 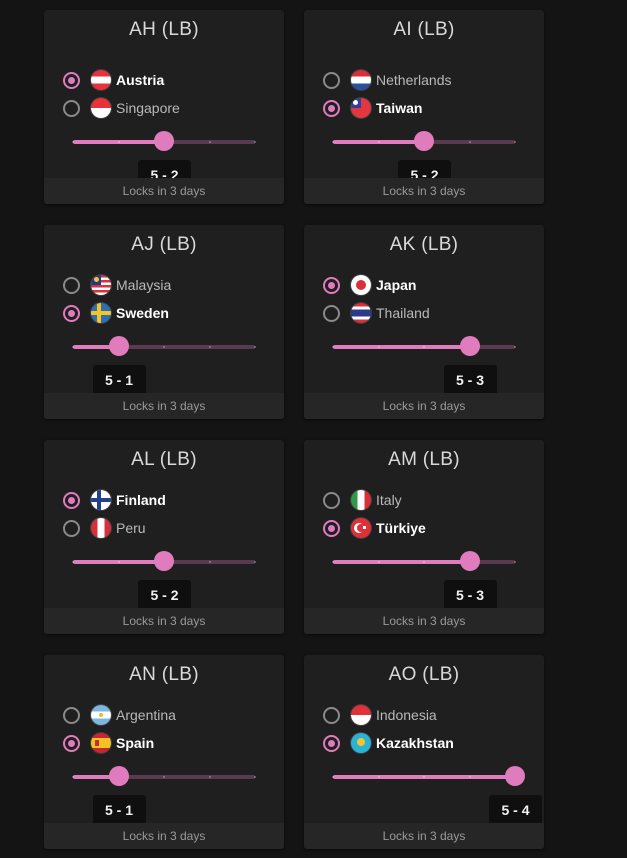 I want to click on singapore-flag-icon, so click(x=101, y=108).